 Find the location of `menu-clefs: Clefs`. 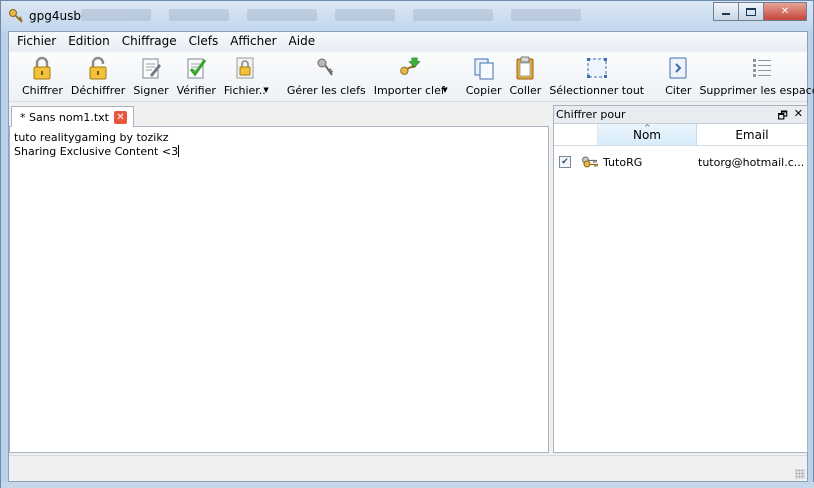

menu-clefs: Clefs is located at coordinates (204, 41).